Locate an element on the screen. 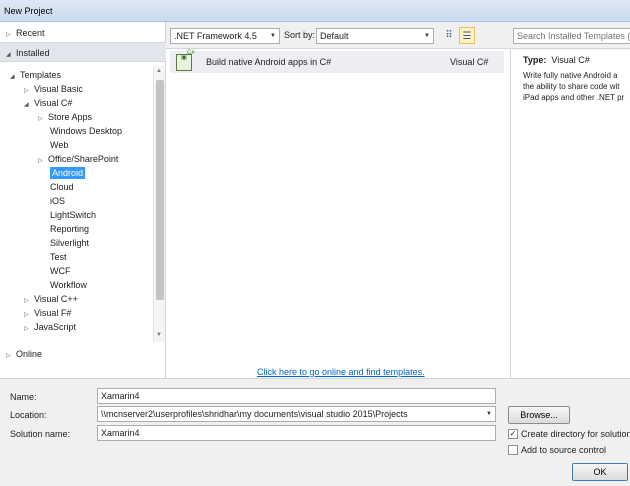  tree-item-label: Visual C# is located at coordinates (53, 103).